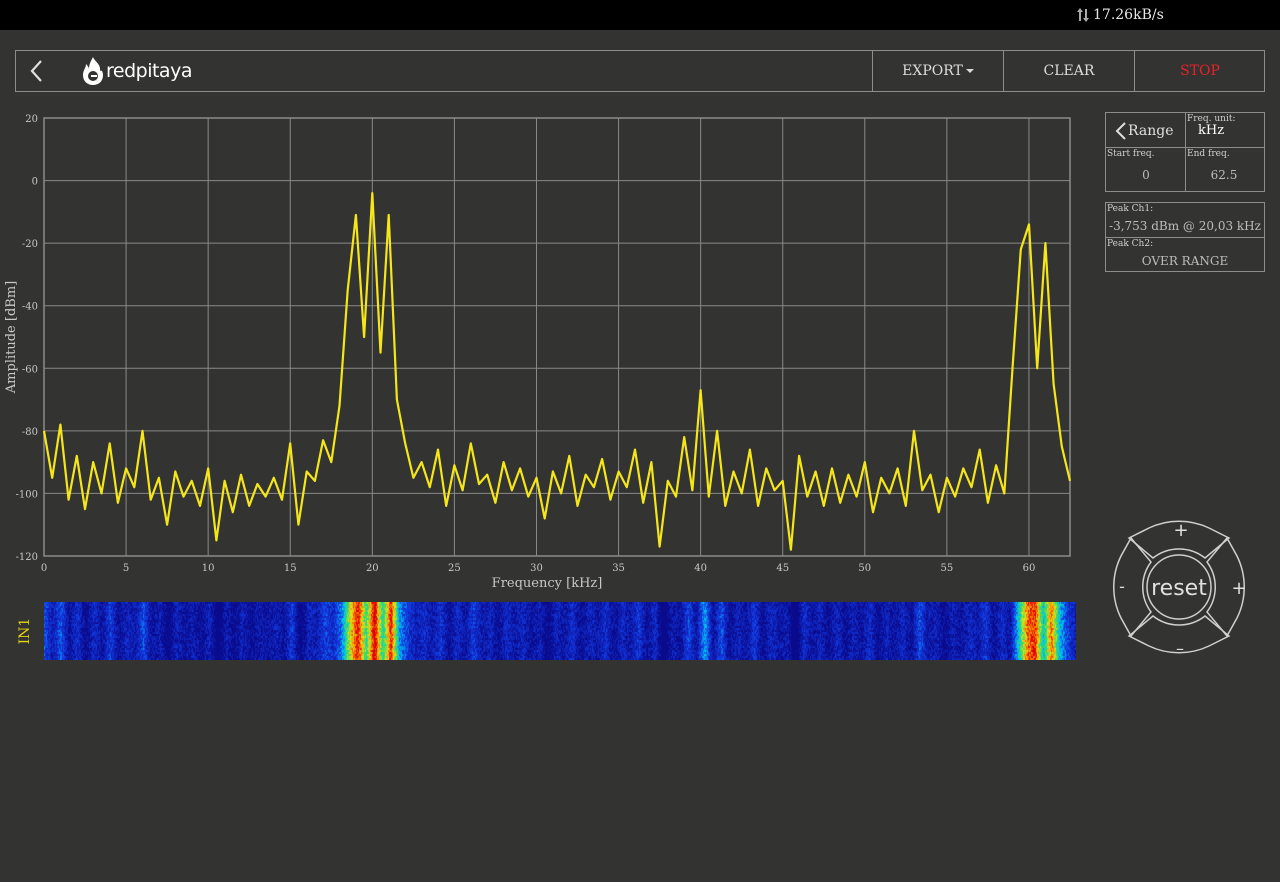 Image resolution: width=1280 pixels, height=882 pixels. What do you see at coordinates (11, 337) in the screenshot?
I see `y-axis-label: Amplitude [dBm]` at bounding box center [11, 337].